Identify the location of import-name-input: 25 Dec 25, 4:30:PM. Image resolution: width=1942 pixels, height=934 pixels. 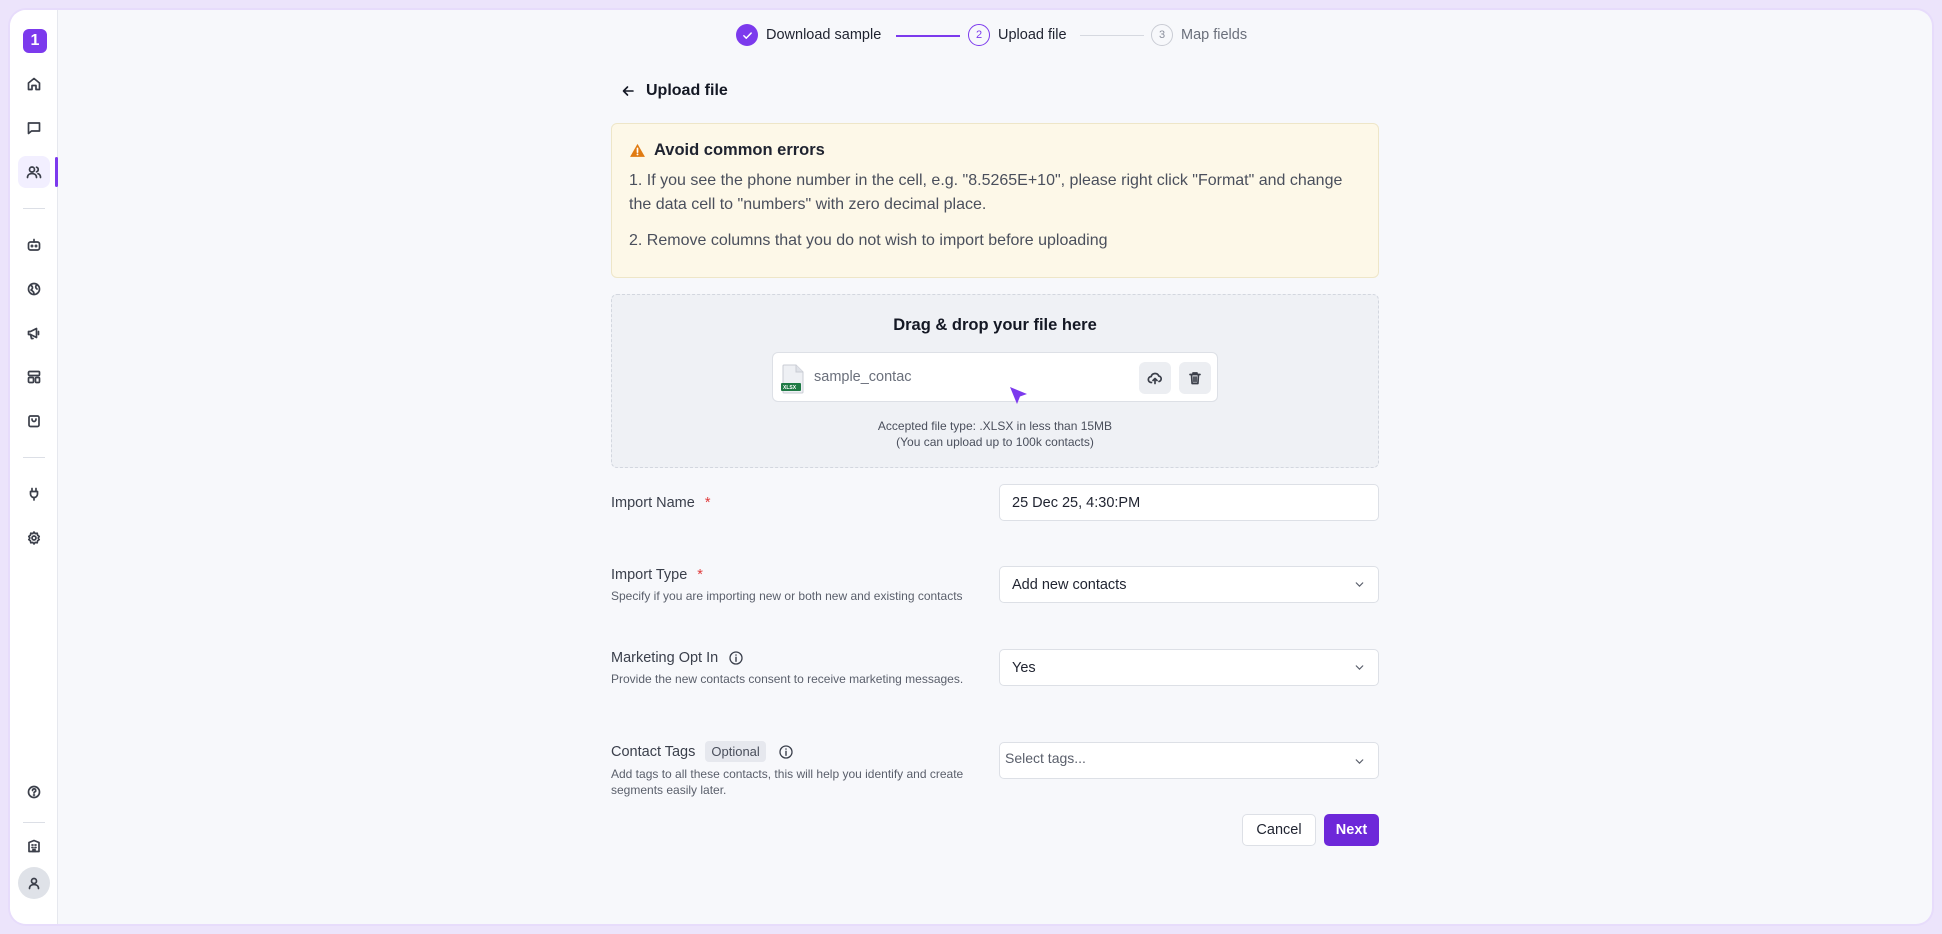
(1189, 502).